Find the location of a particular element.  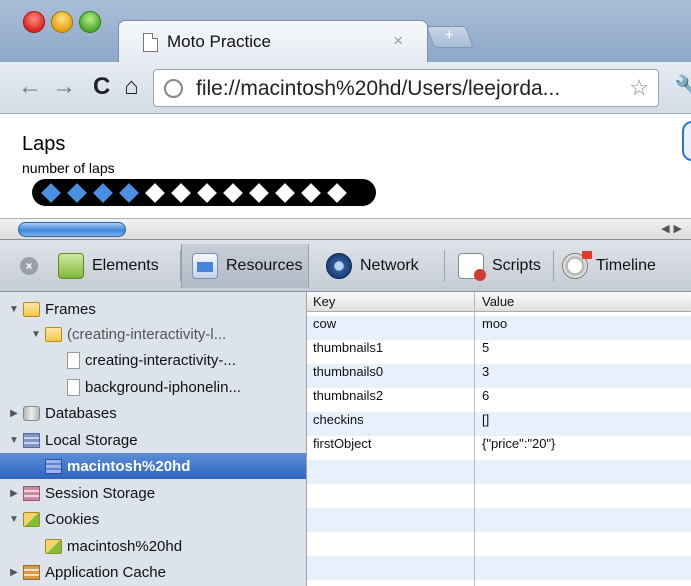

key-cell: thumbnails0 is located at coordinates (348, 371).